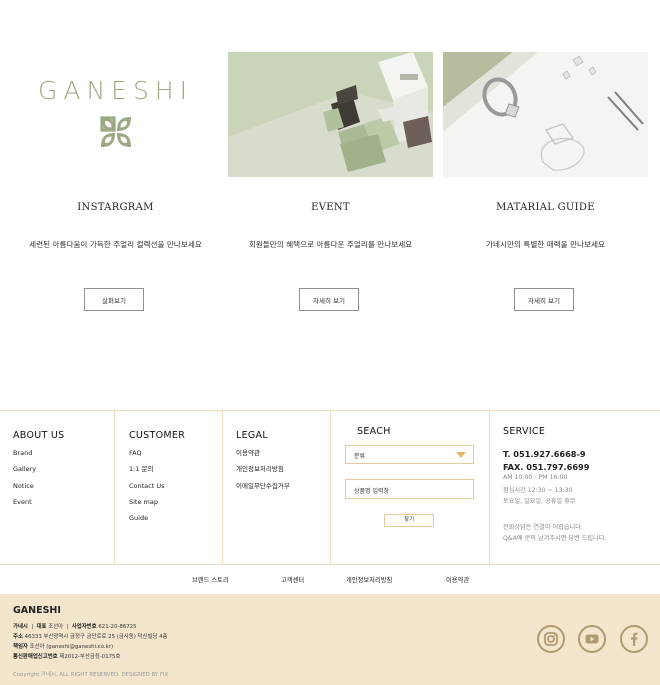 This screenshot has height=685, width=660. I want to click on legal-column: LEGAL 이용약관 개인정보처리방침 이메일무단수집거부, so click(277, 488).